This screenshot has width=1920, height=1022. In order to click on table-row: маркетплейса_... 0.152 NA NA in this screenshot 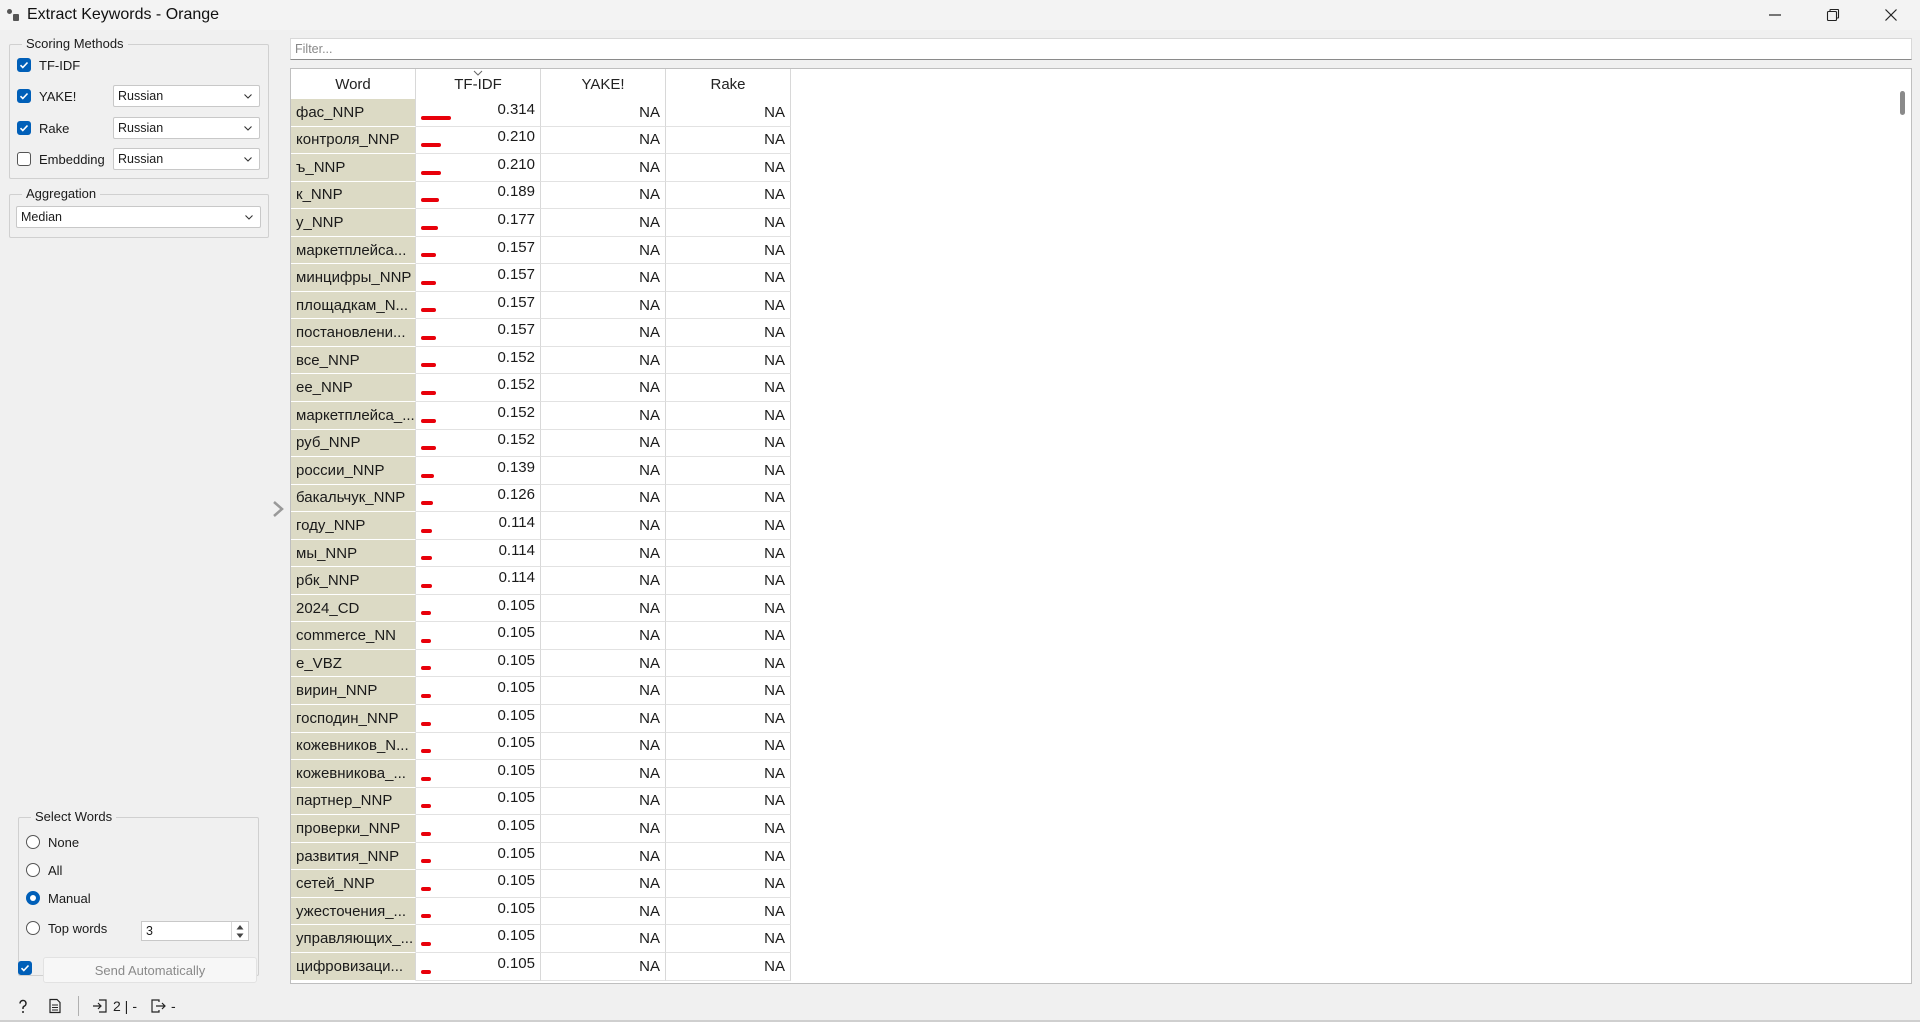, I will do `click(541, 416)`.